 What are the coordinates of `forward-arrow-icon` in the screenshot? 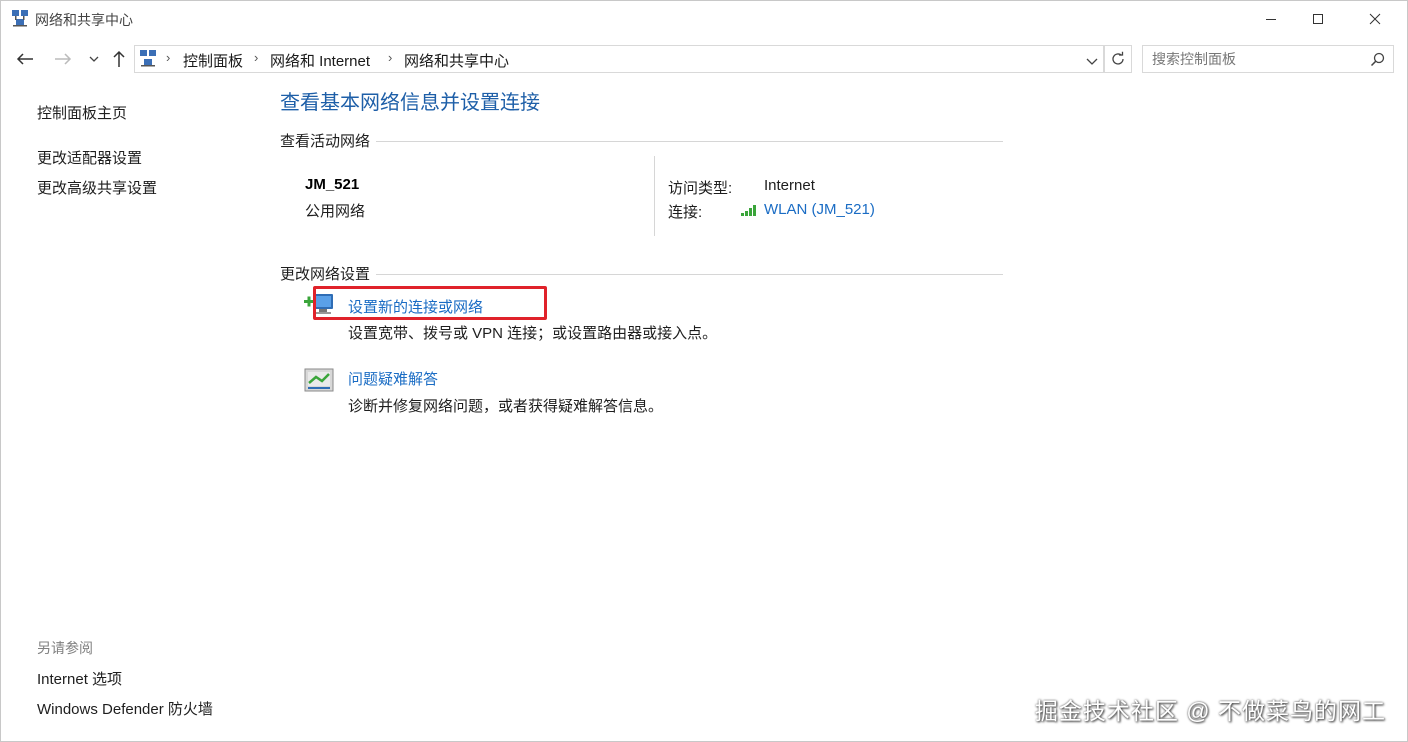 It's located at (63, 59).